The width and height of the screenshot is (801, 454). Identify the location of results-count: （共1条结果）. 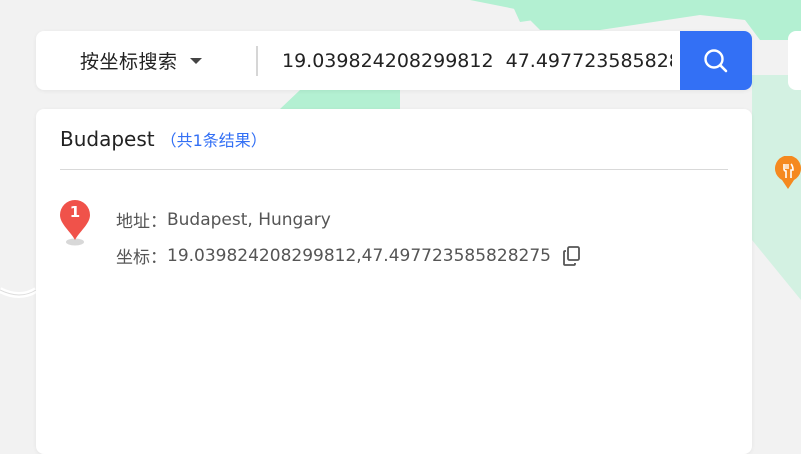
(213, 140).